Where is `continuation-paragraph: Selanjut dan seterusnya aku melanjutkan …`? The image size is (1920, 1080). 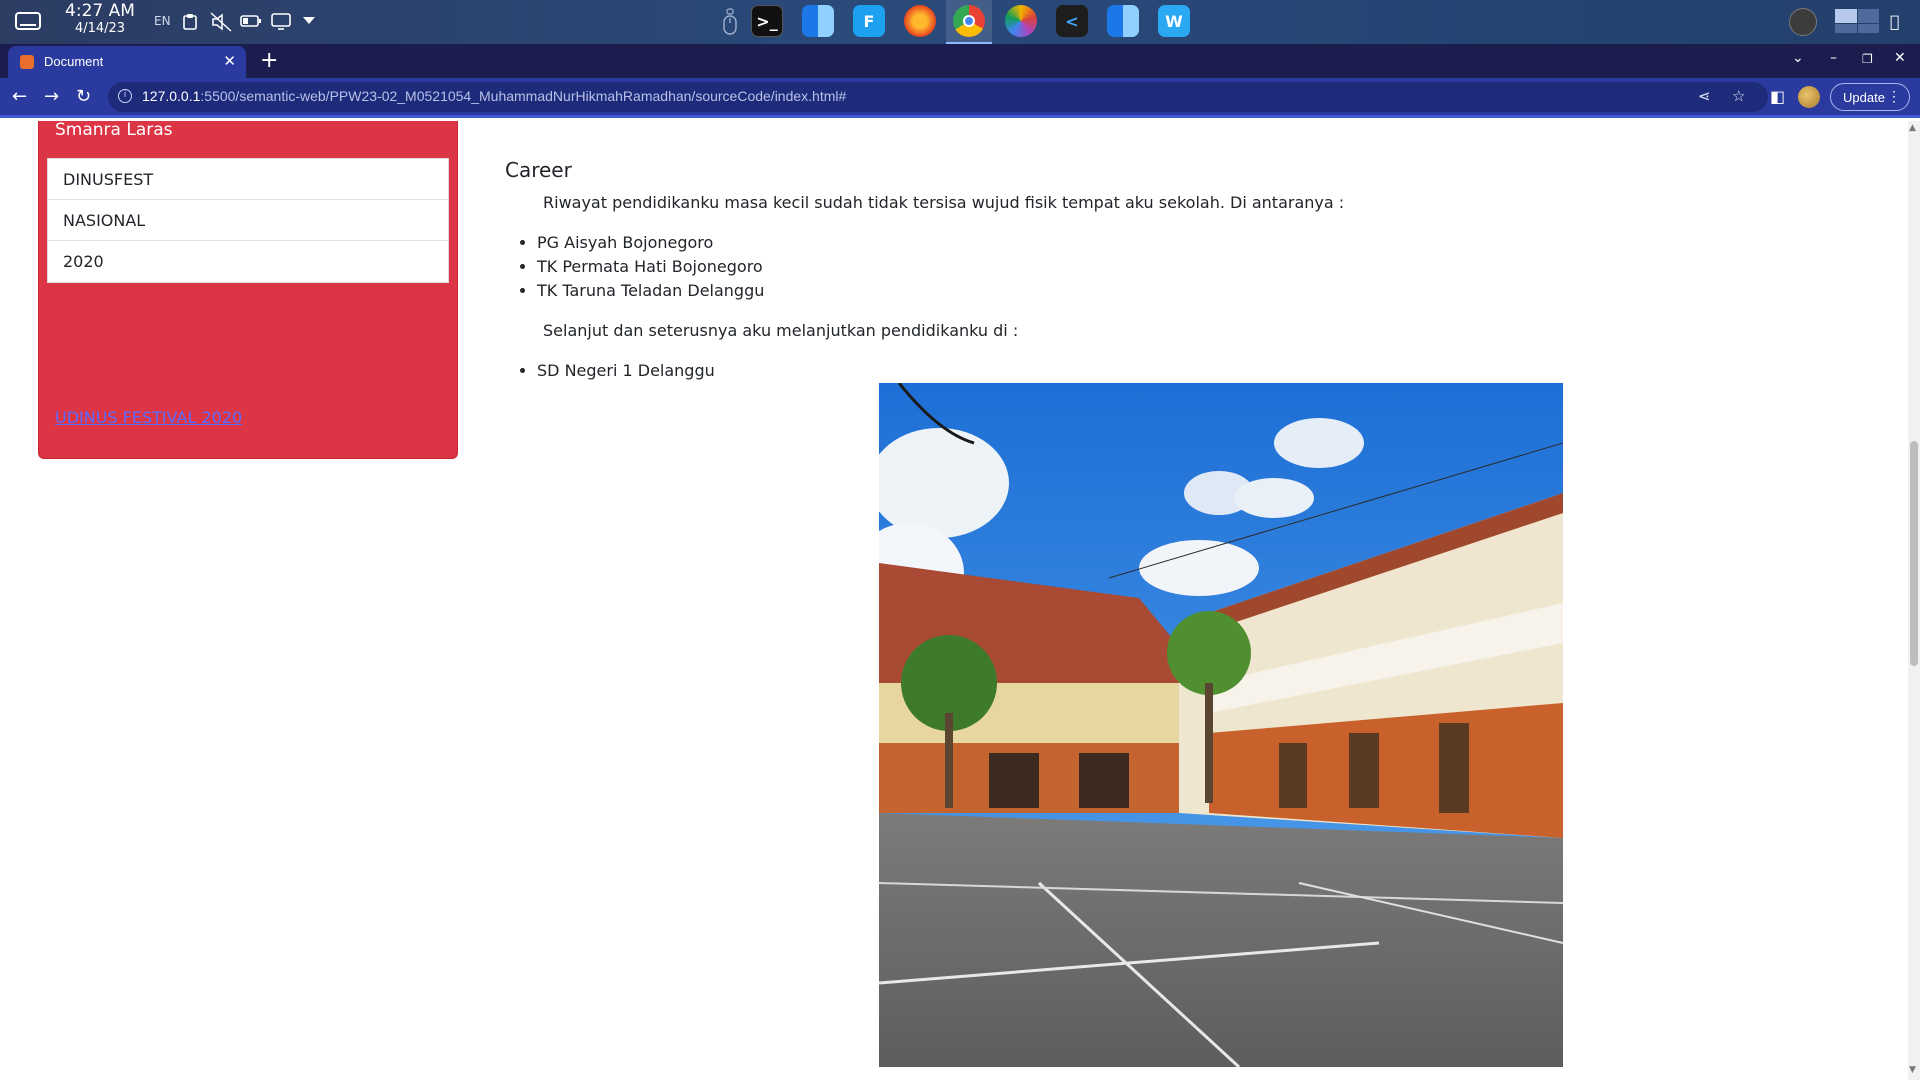 continuation-paragraph: Selanjut dan seterusnya aku melanjutkan … is located at coordinates (781, 330).